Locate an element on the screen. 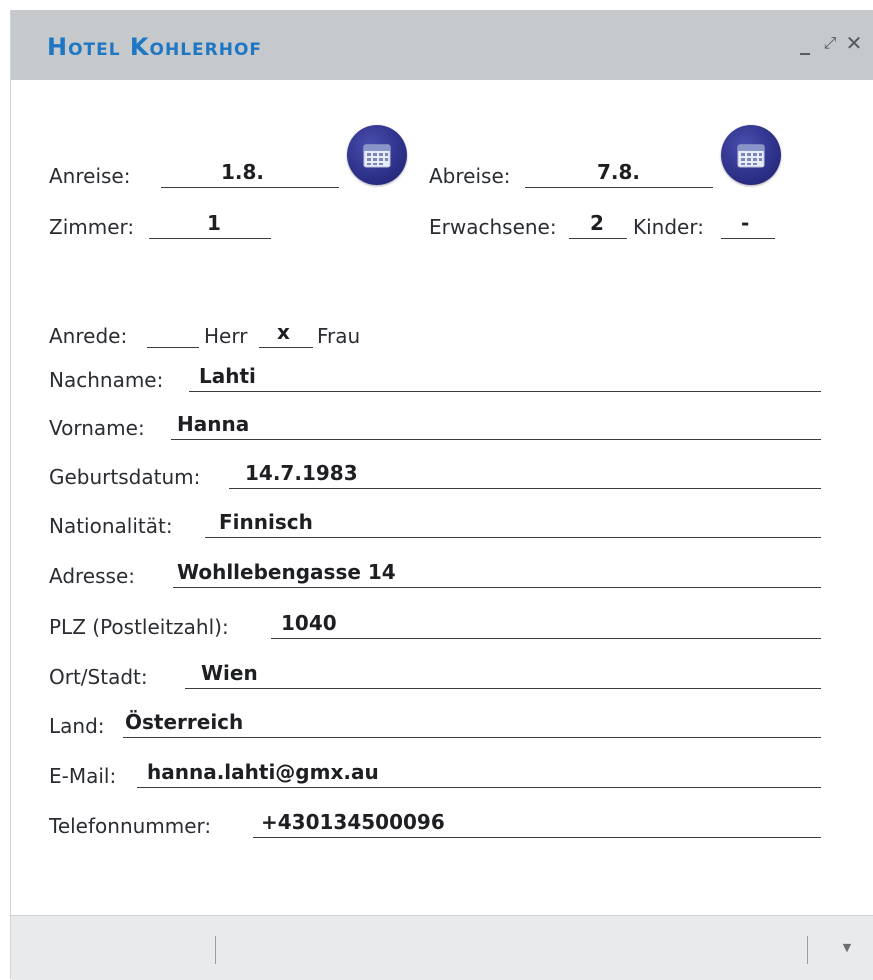  city-row: Ort/Stadt: Wien is located at coordinates (444, 675).